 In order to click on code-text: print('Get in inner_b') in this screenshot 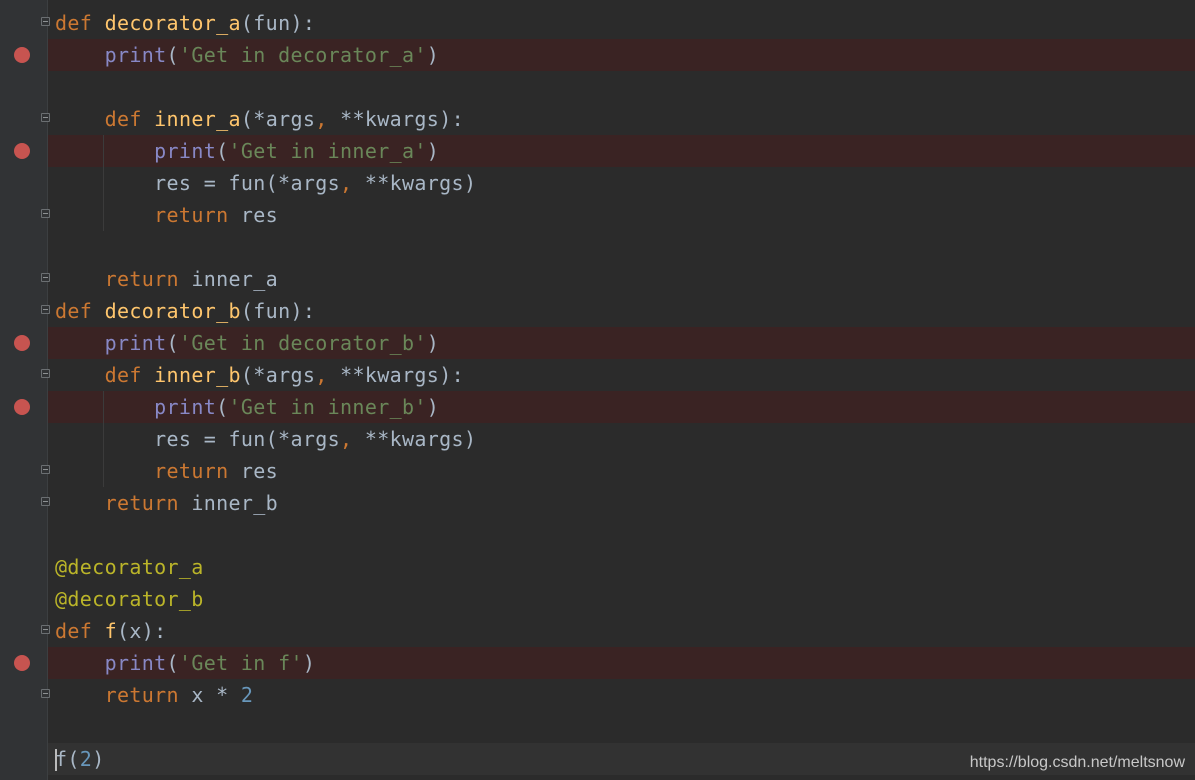, I will do `click(247, 407)`.